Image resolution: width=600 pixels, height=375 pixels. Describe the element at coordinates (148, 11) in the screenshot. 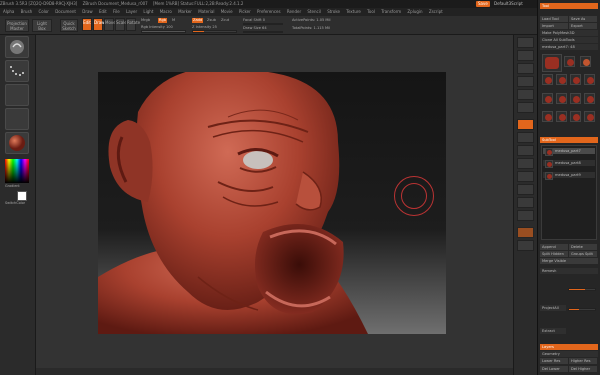

I see `menu-item: Light` at that location.